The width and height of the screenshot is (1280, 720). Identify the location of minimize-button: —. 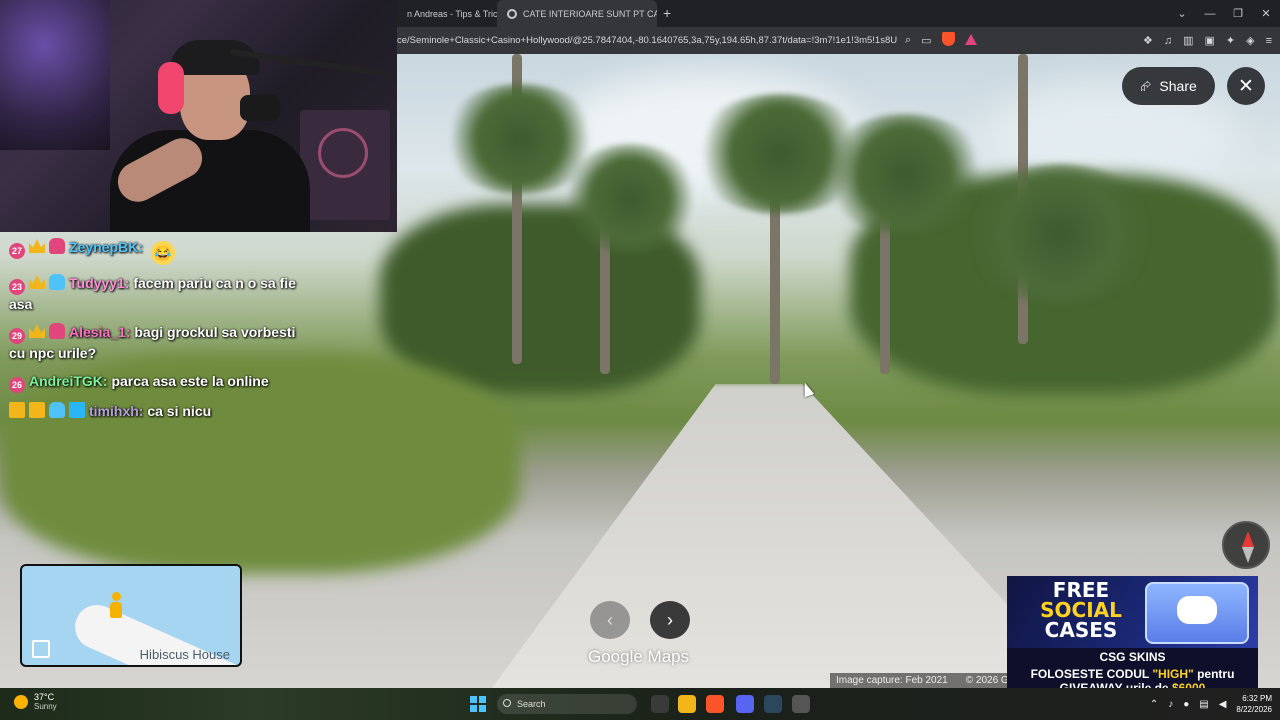
(1210, 14).